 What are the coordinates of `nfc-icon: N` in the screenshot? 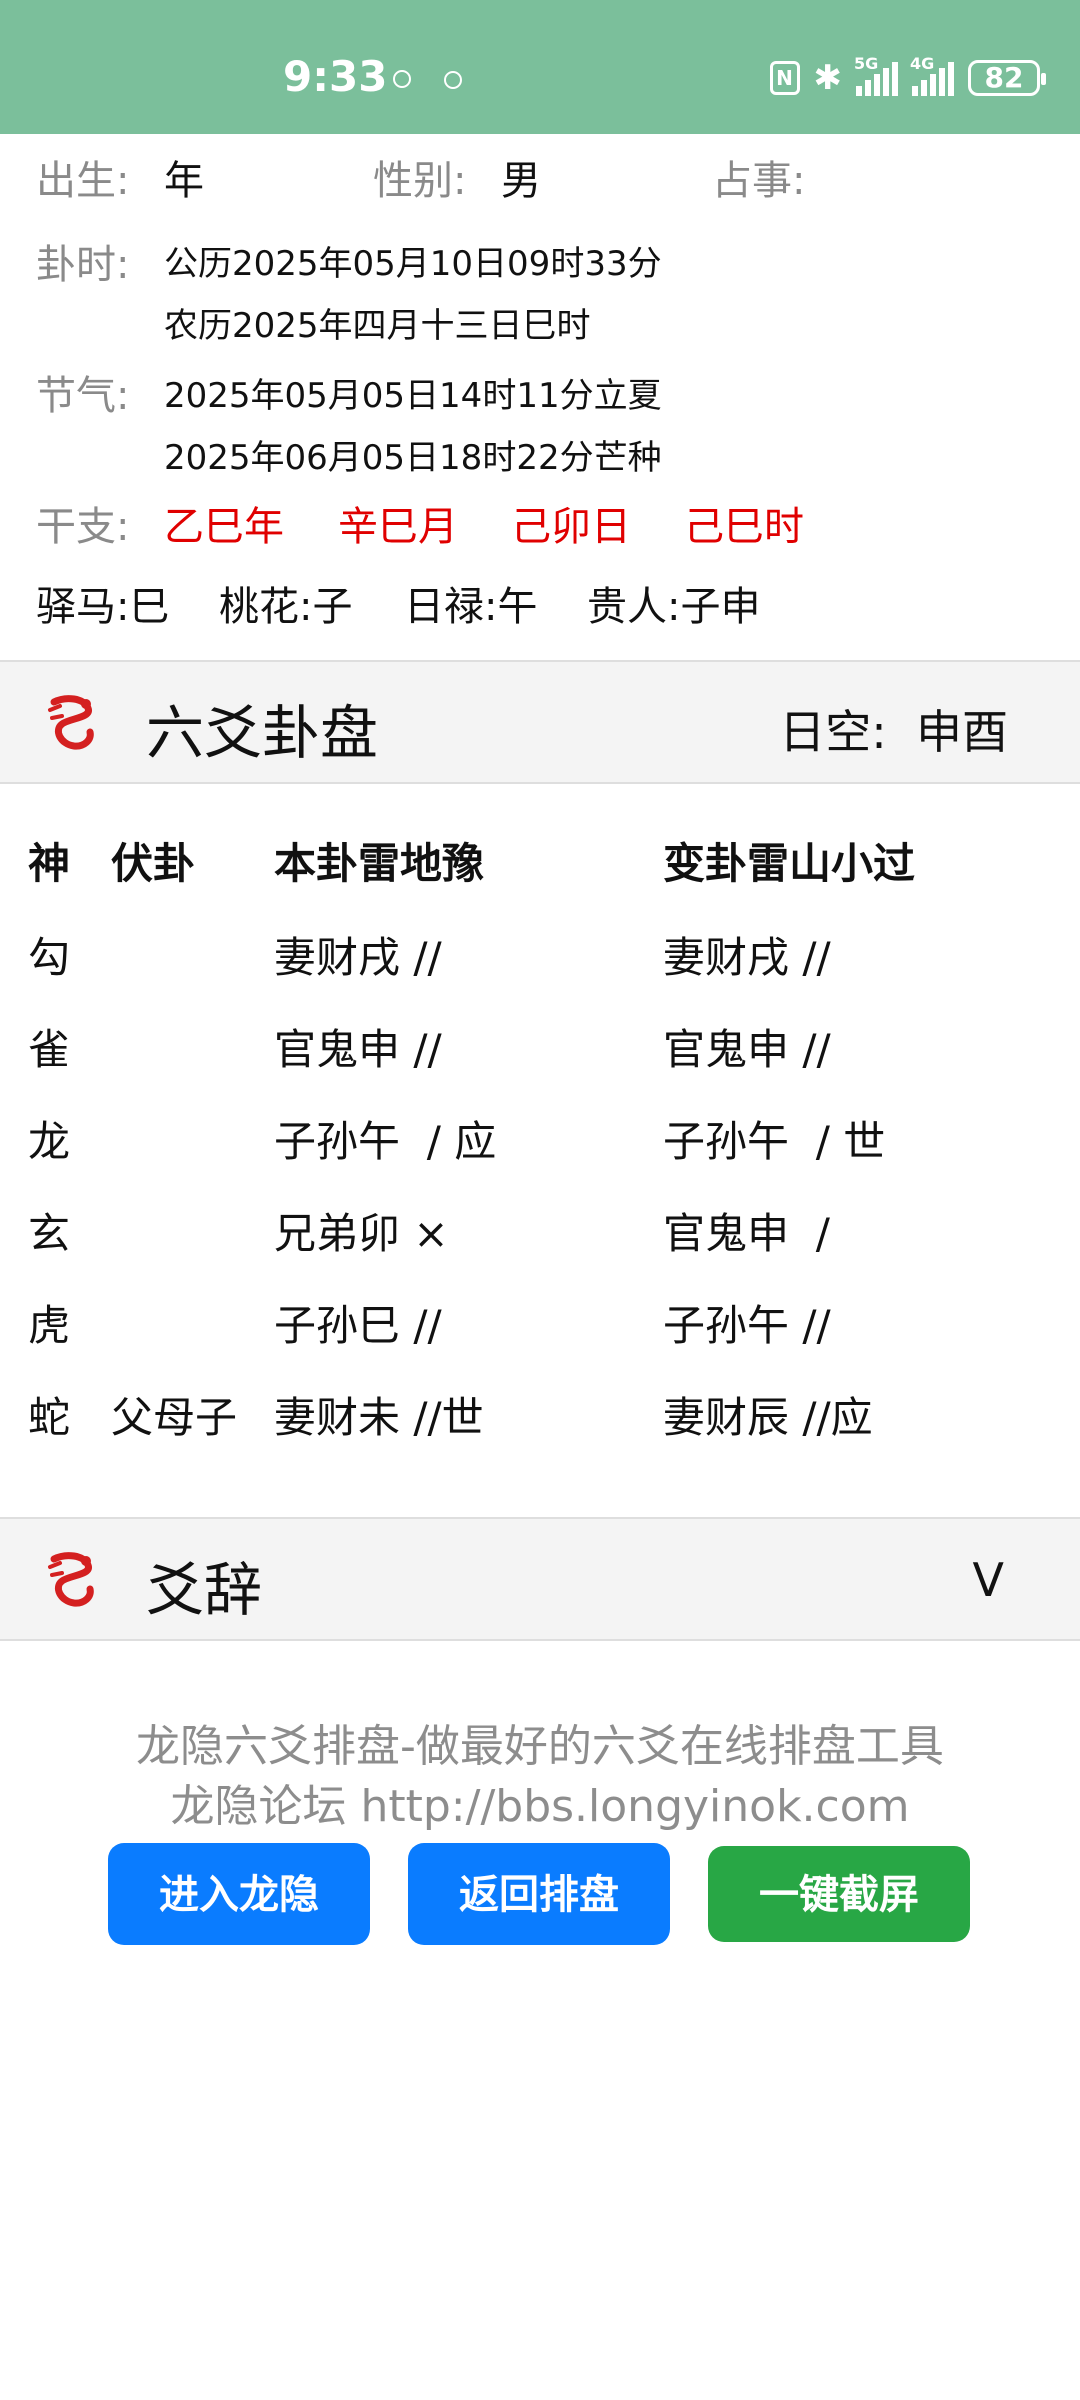 It's located at (784, 78).